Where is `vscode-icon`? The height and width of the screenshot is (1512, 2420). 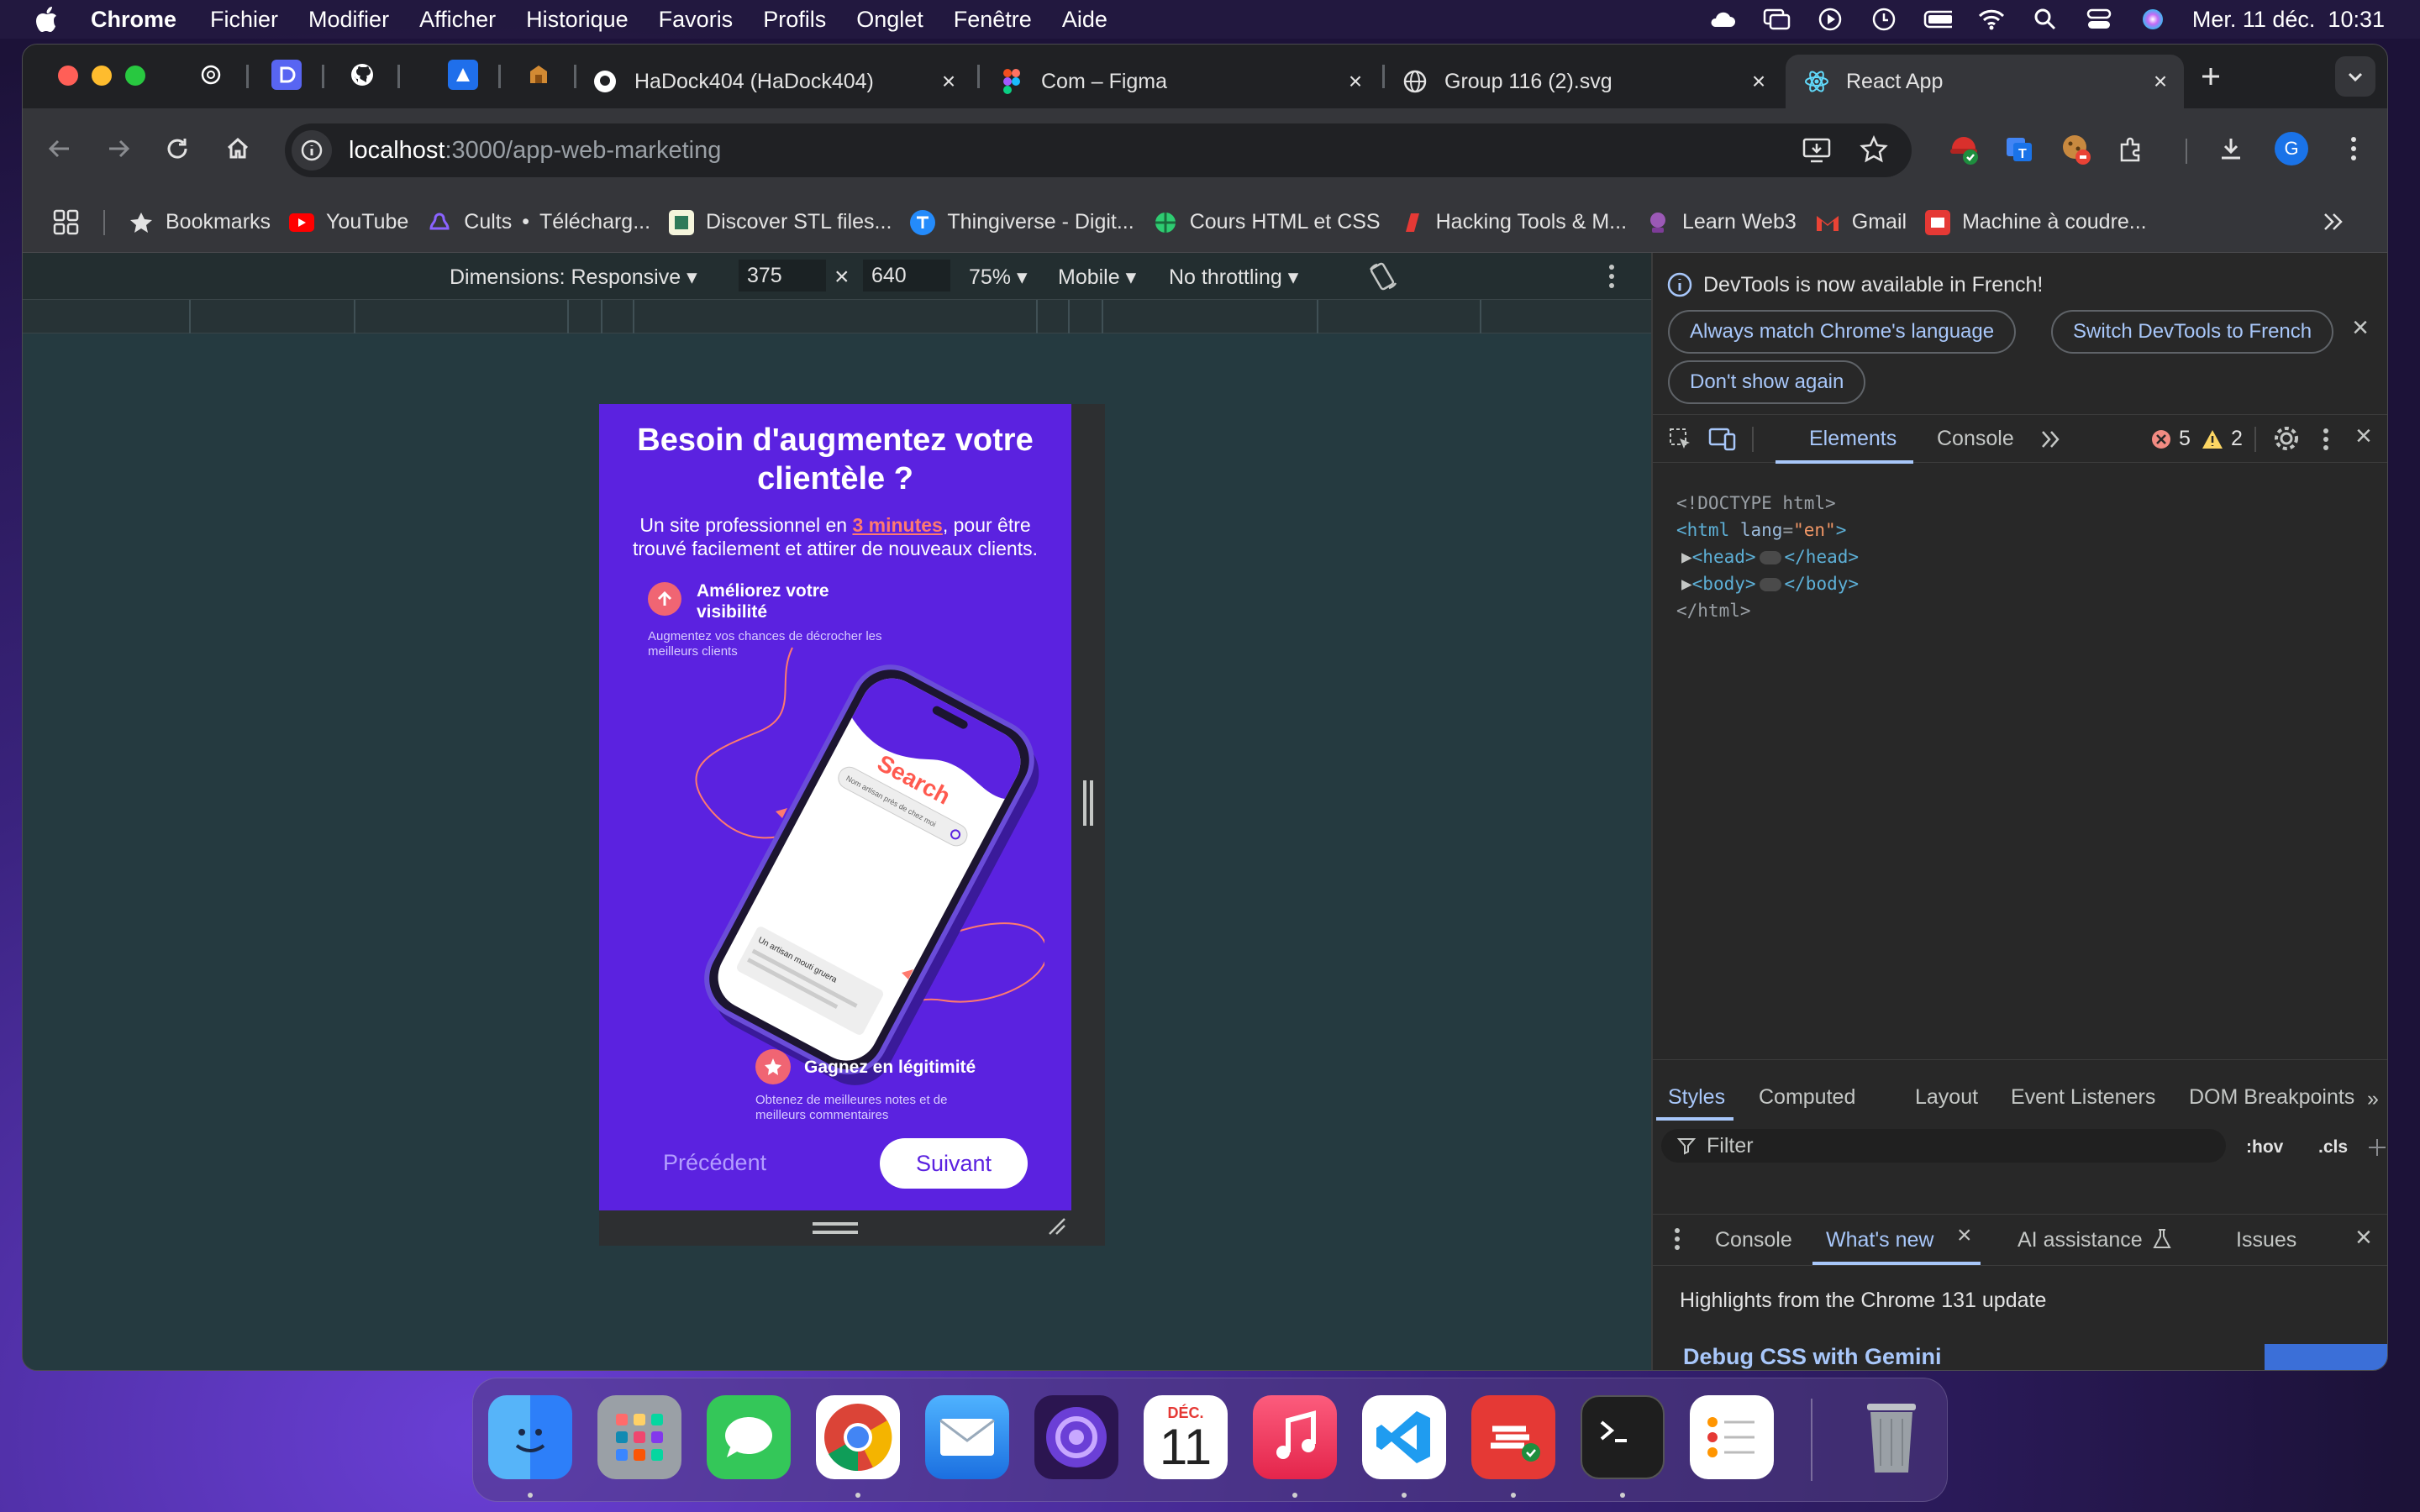 vscode-icon is located at coordinates (1404, 1437).